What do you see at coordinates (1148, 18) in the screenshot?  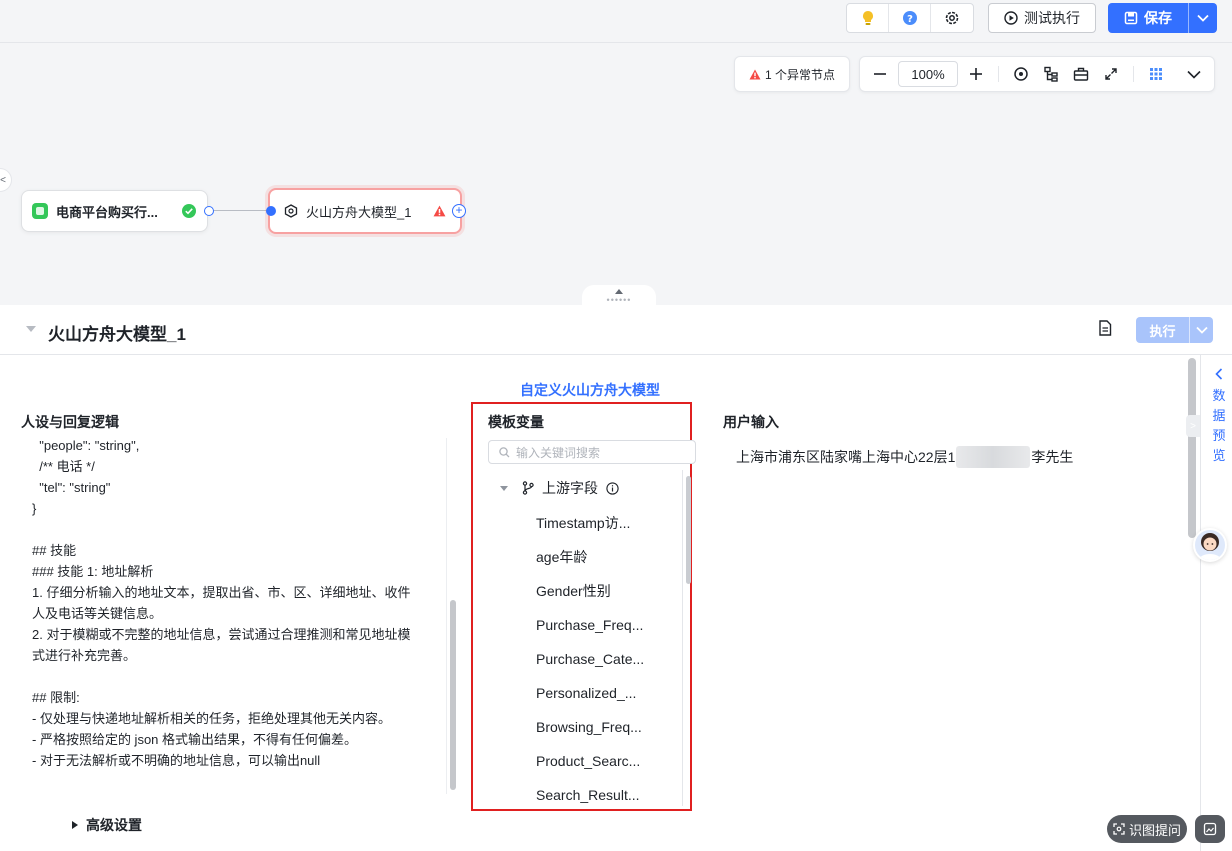 I see `save-main: 保存` at bounding box center [1148, 18].